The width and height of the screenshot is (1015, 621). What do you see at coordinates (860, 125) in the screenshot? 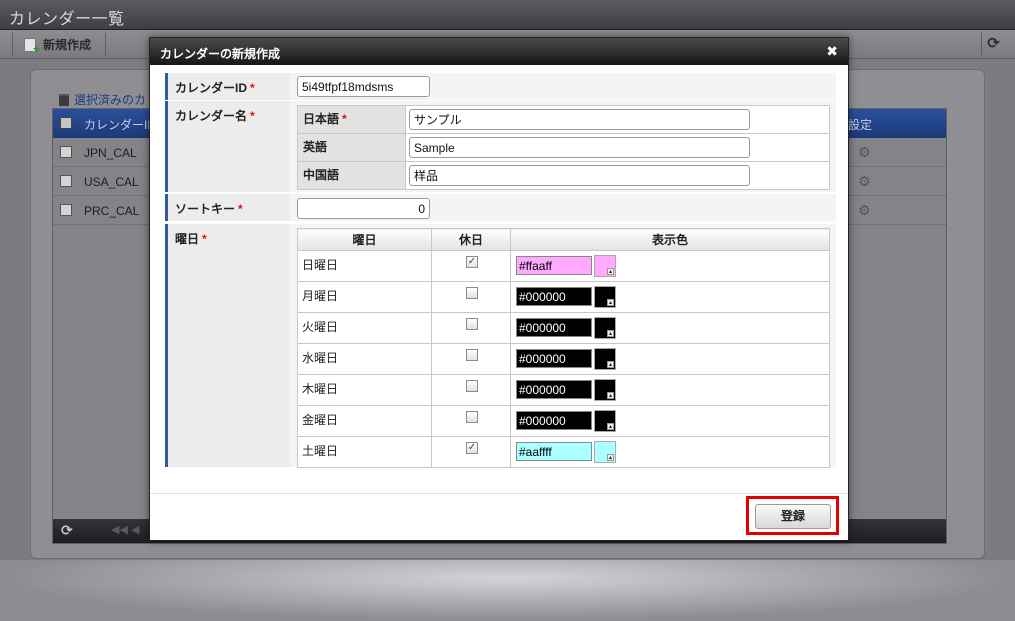
I see `grid-col-settings: 設定` at bounding box center [860, 125].